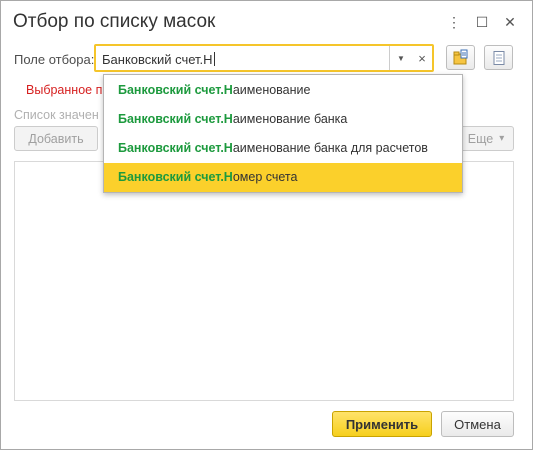 This screenshot has height=450, width=533. I want to click on chevron-down-icon: ▾, so click(502, 138).